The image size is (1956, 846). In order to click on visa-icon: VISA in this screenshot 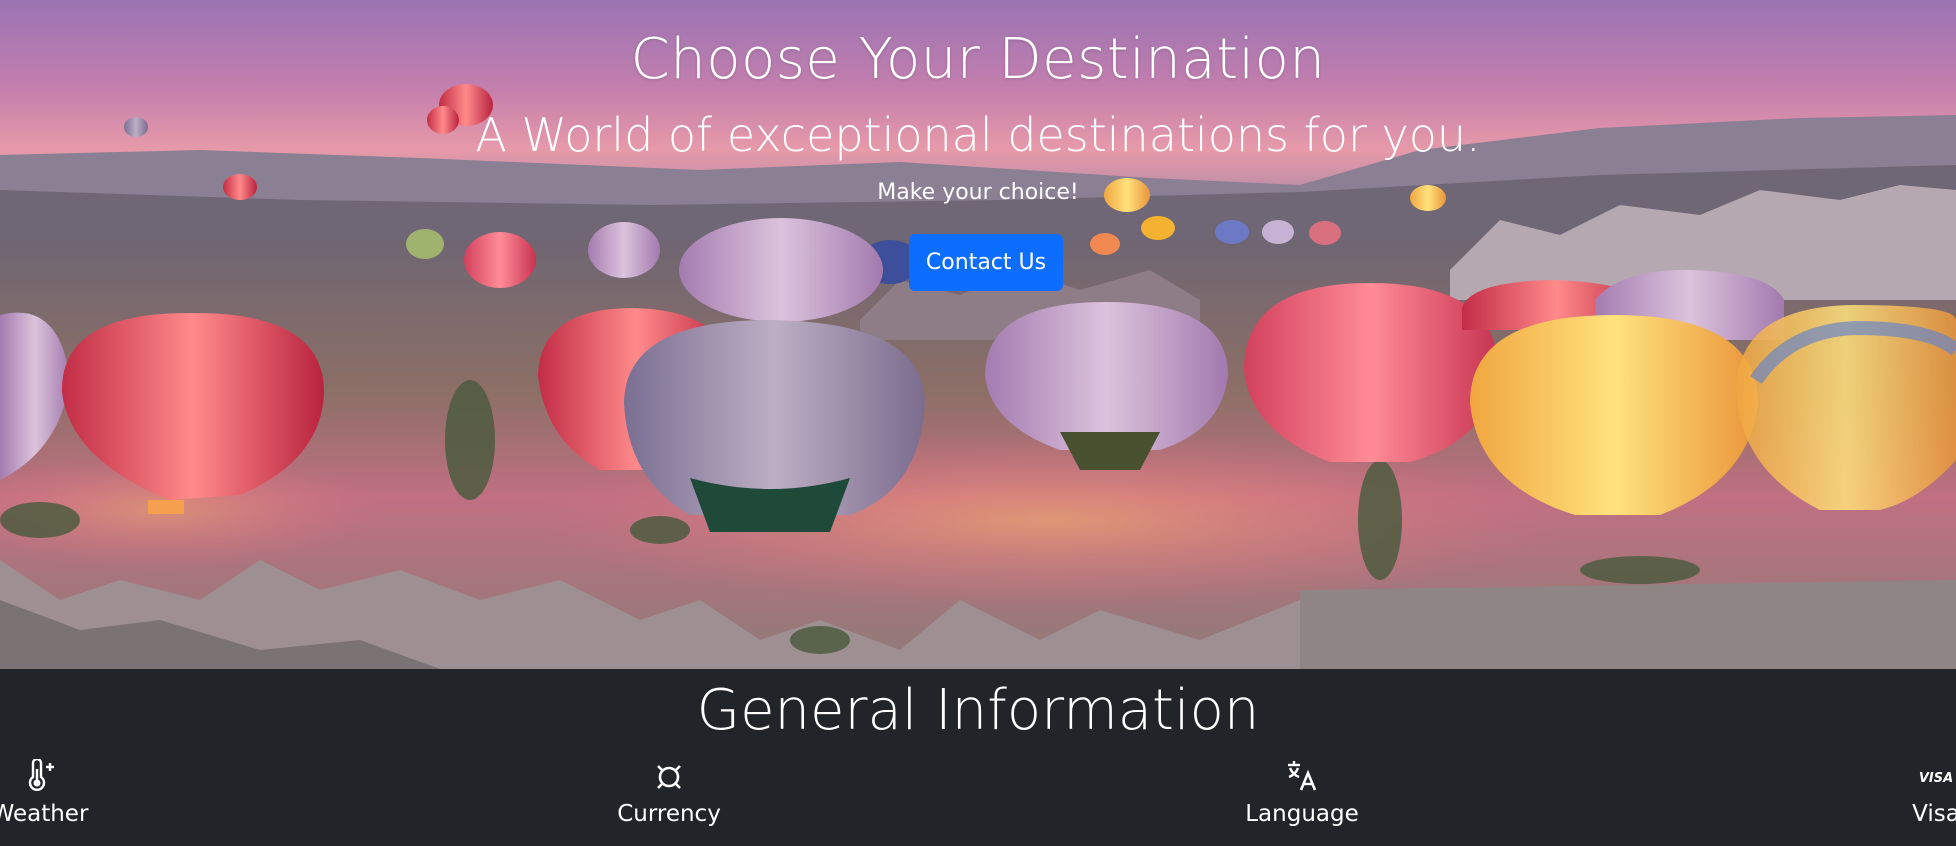, I will do `click(1896, 777)`.